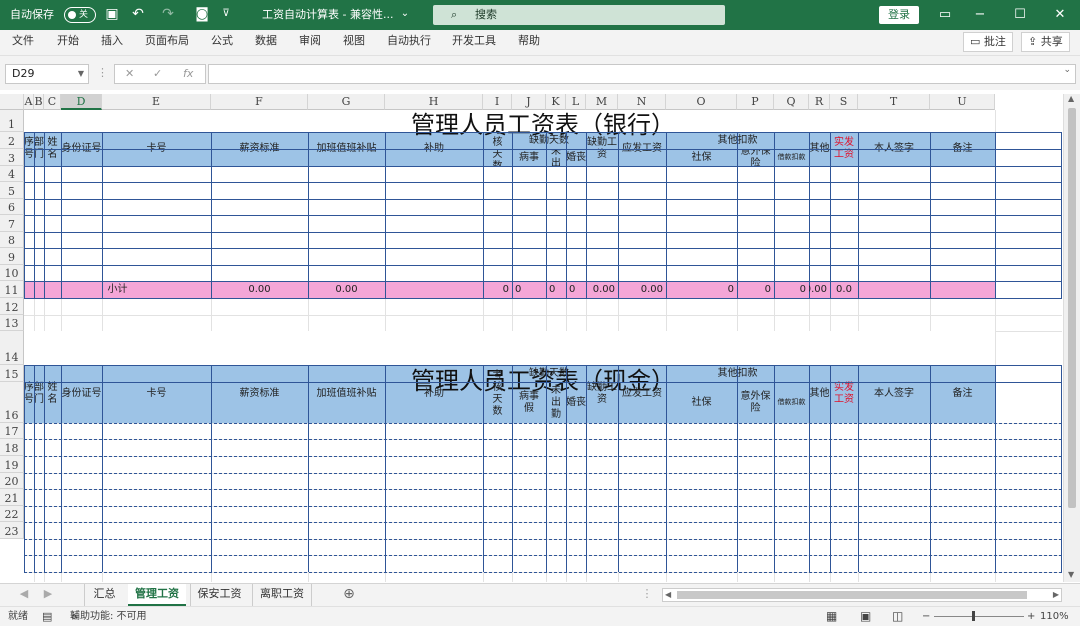 This screenshot has width=1080, height=626. Describe the element at coordinates (642, 289) in the screenshot. I see `subtotal-payable: 0.00` at that location.